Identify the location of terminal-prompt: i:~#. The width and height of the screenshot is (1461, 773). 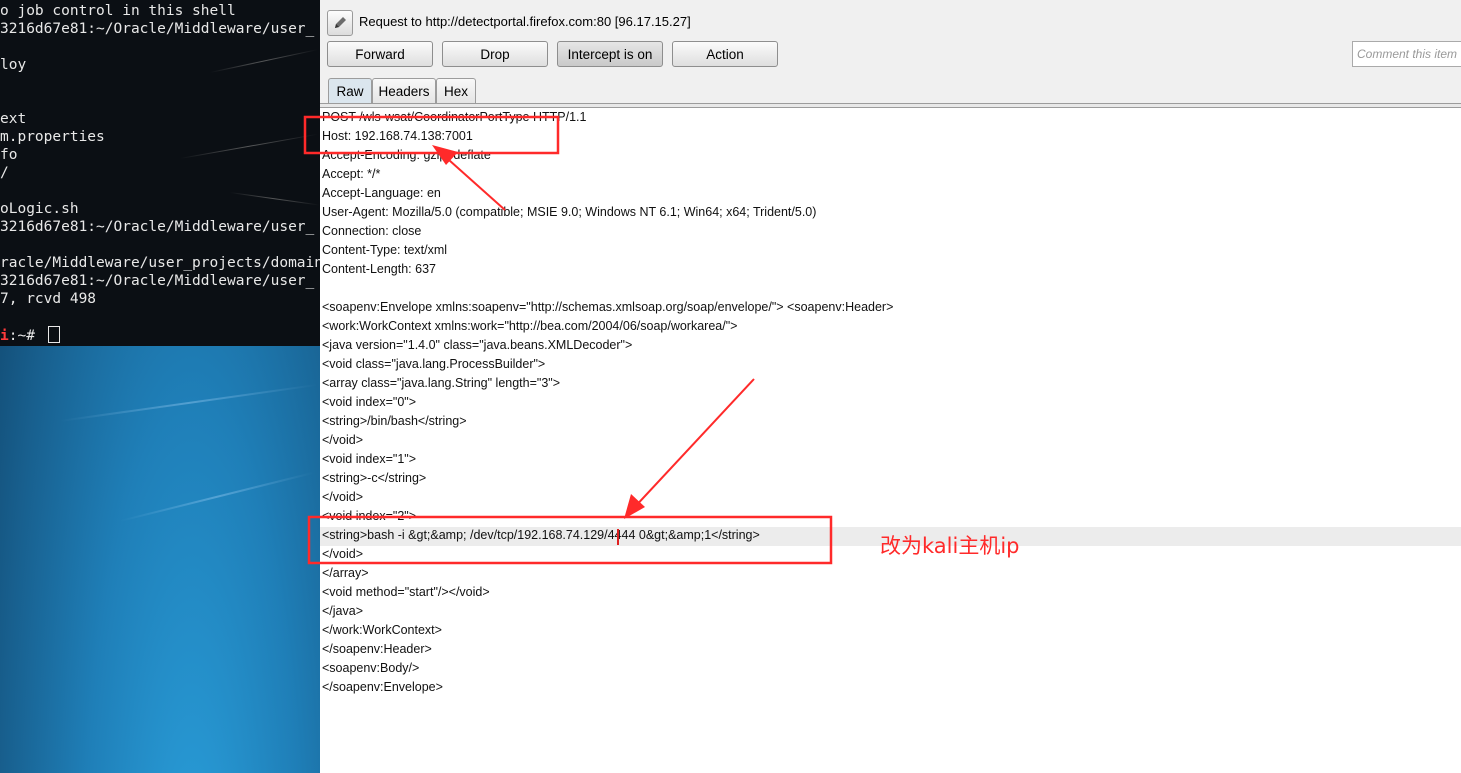
(30, 335).